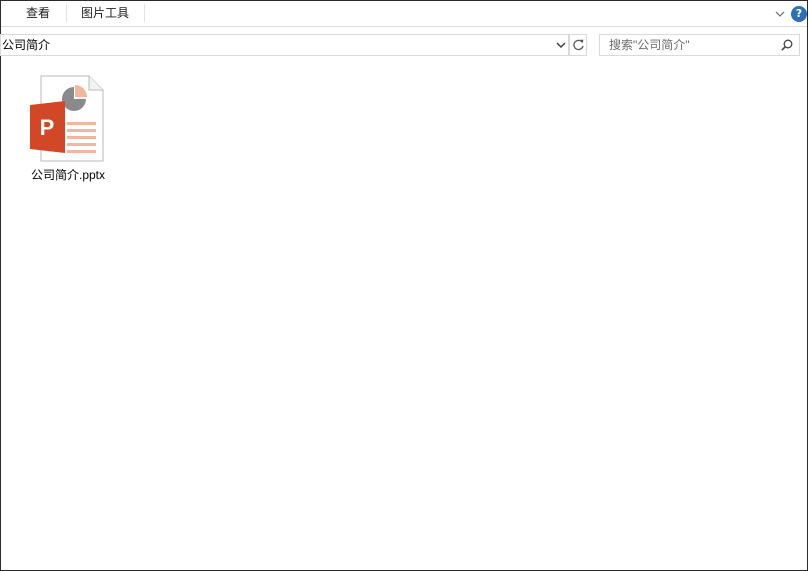 This screenshot has width=808, height=571. I want to click on powerpoint-file-icon: P, so click(66, 120).